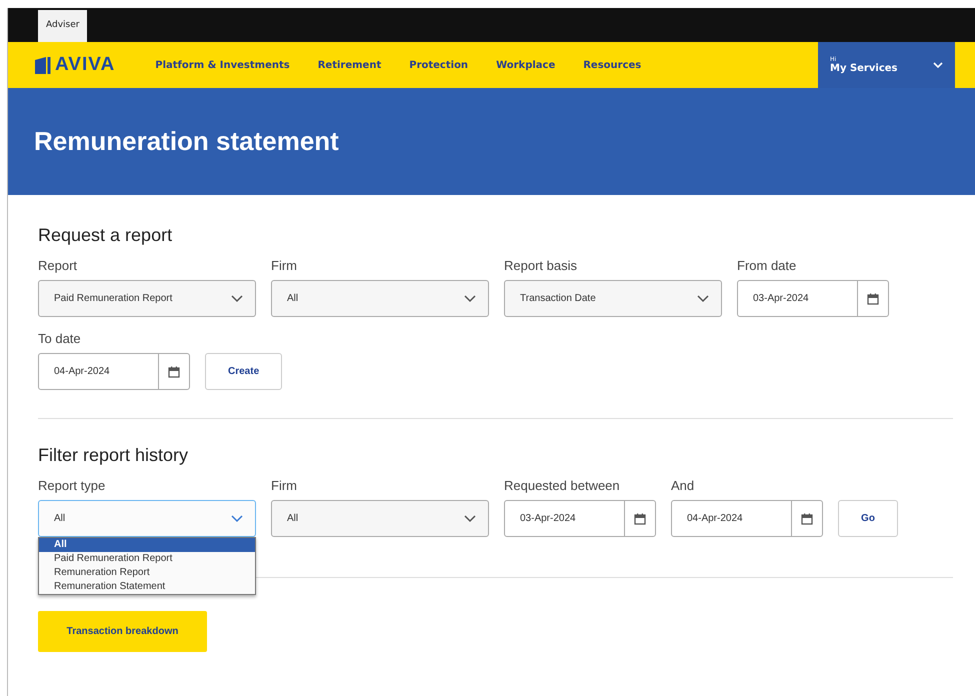  What do you see at coordinates (613, 298) in the screenshot?
I see `select-field: Transaction Date` at bounding box center [613, 298].